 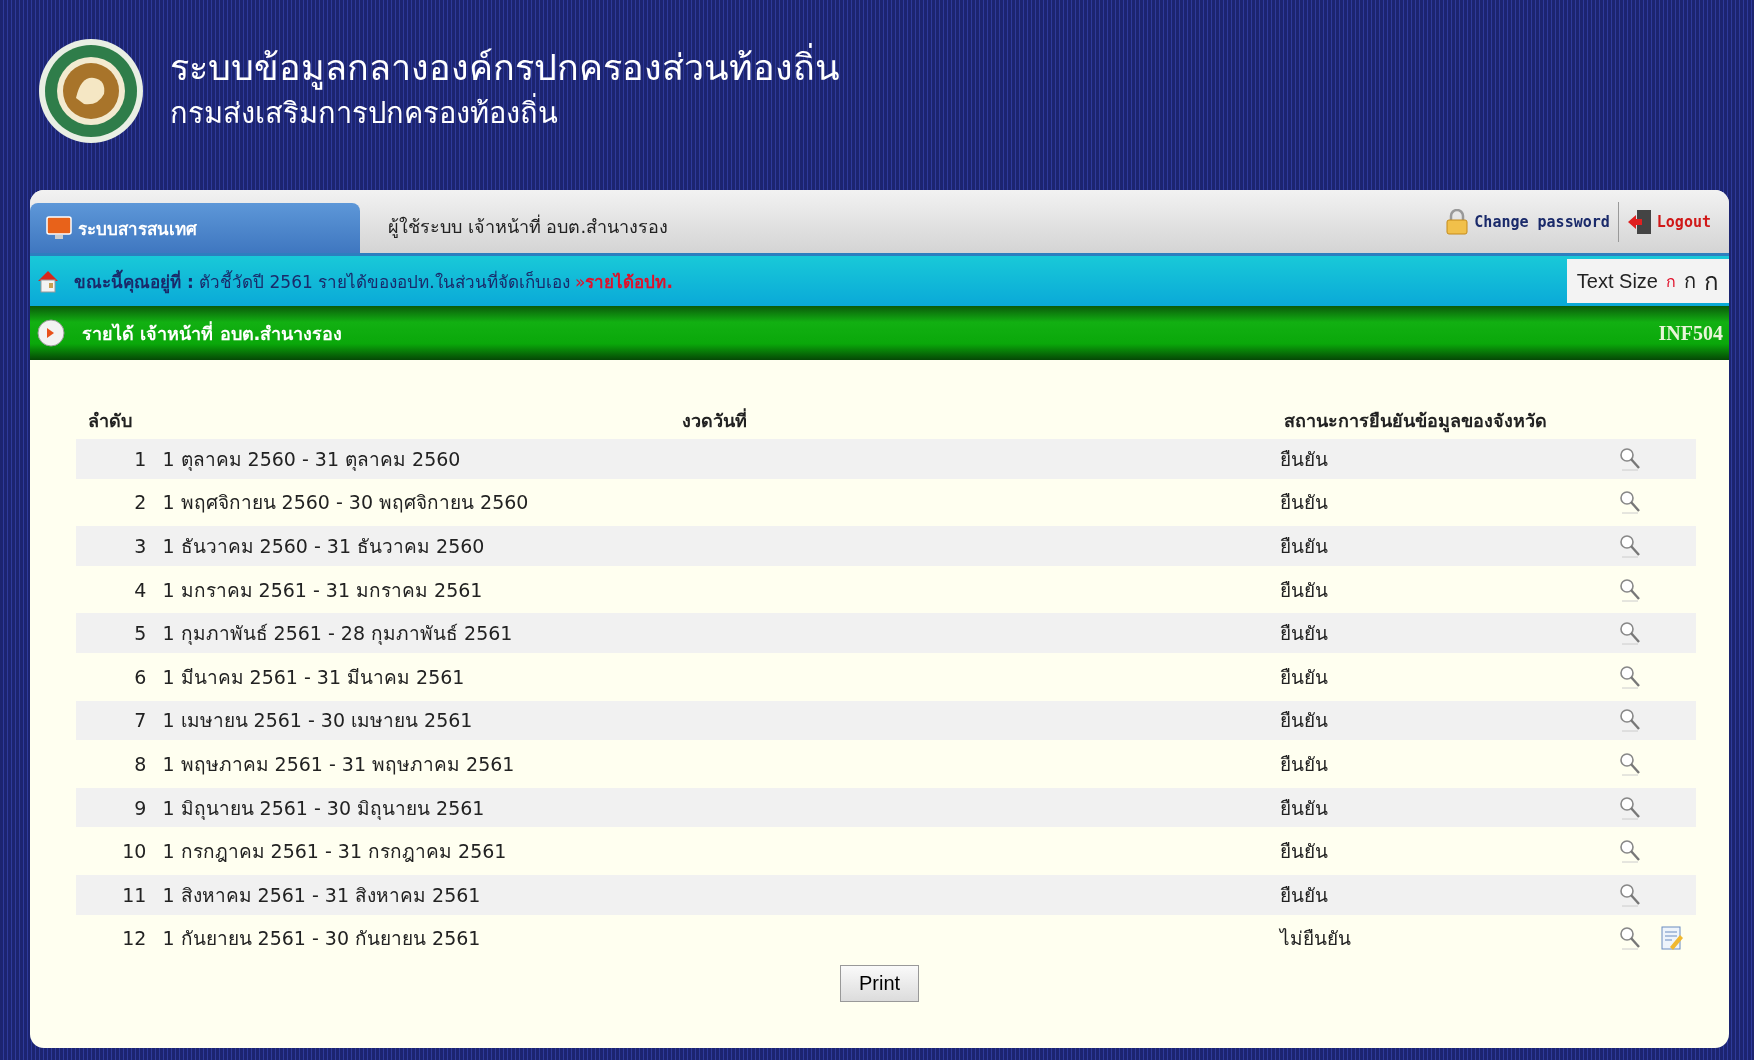 I want to click on user-info: ผู้ใช้ระบบ เจ้าหน้าที่ อบต.สำนางรอง, so click(x=528, y=226).